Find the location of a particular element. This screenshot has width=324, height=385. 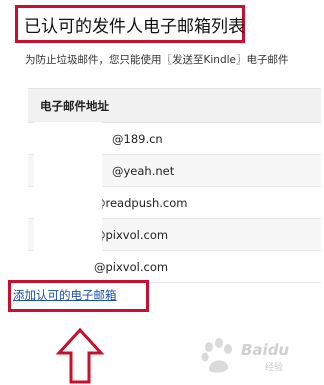

add-approved-email-link: 添加认可的电子邮箱 is located at coordinates (65, 295).